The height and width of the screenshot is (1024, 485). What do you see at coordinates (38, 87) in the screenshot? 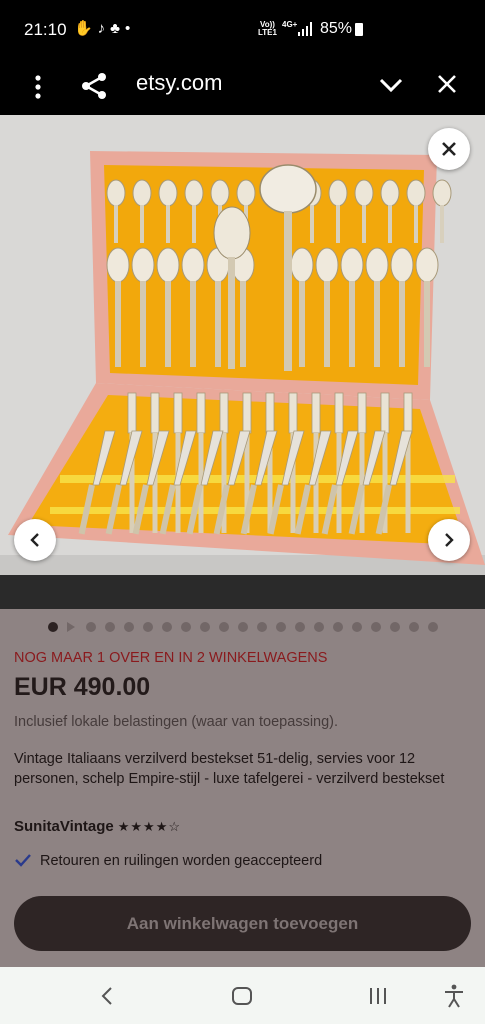
I see `more-vert-icon` at bounding box center [38, 87].